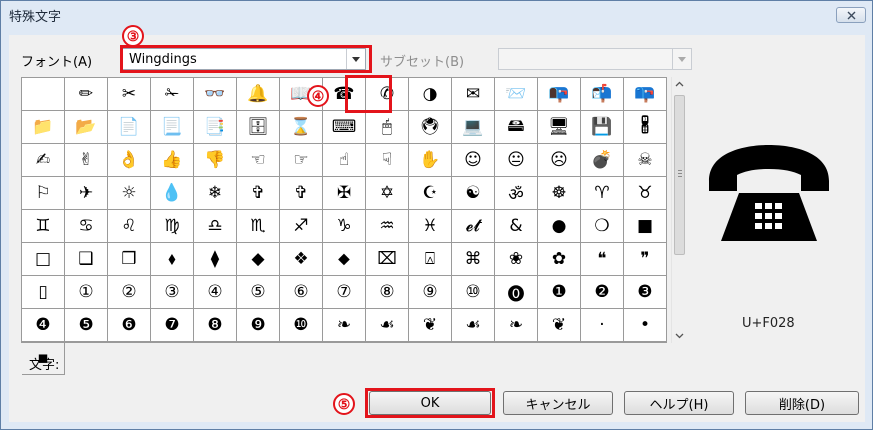 This screenshot has height=430, width=873. I want to click on char-cell: 📁, so click(43, 127).